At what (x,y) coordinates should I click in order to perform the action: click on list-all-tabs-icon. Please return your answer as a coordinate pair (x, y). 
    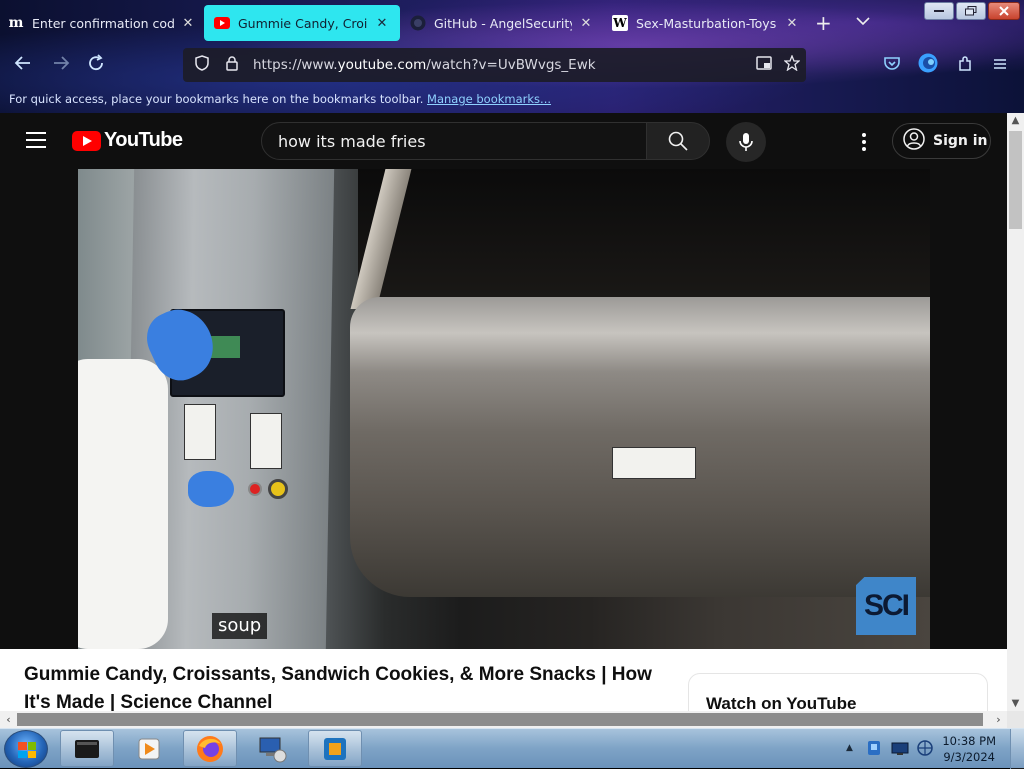
    Looking at the image, I should click on (863, 22).